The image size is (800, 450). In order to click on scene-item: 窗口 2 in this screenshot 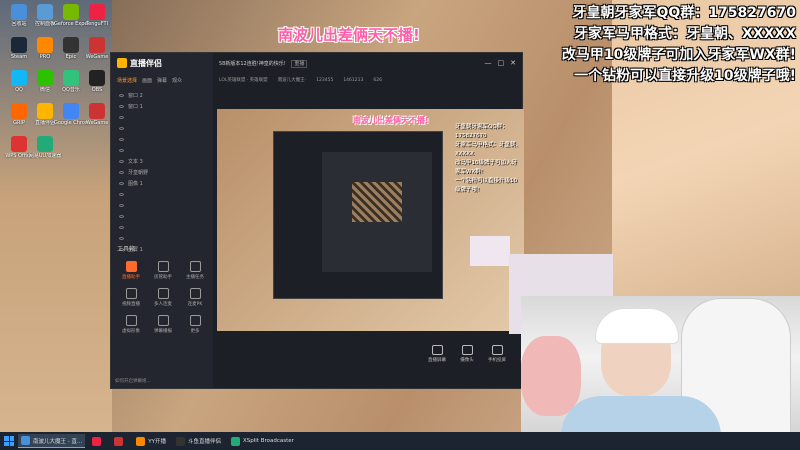, I will do `click(162, 95)`.